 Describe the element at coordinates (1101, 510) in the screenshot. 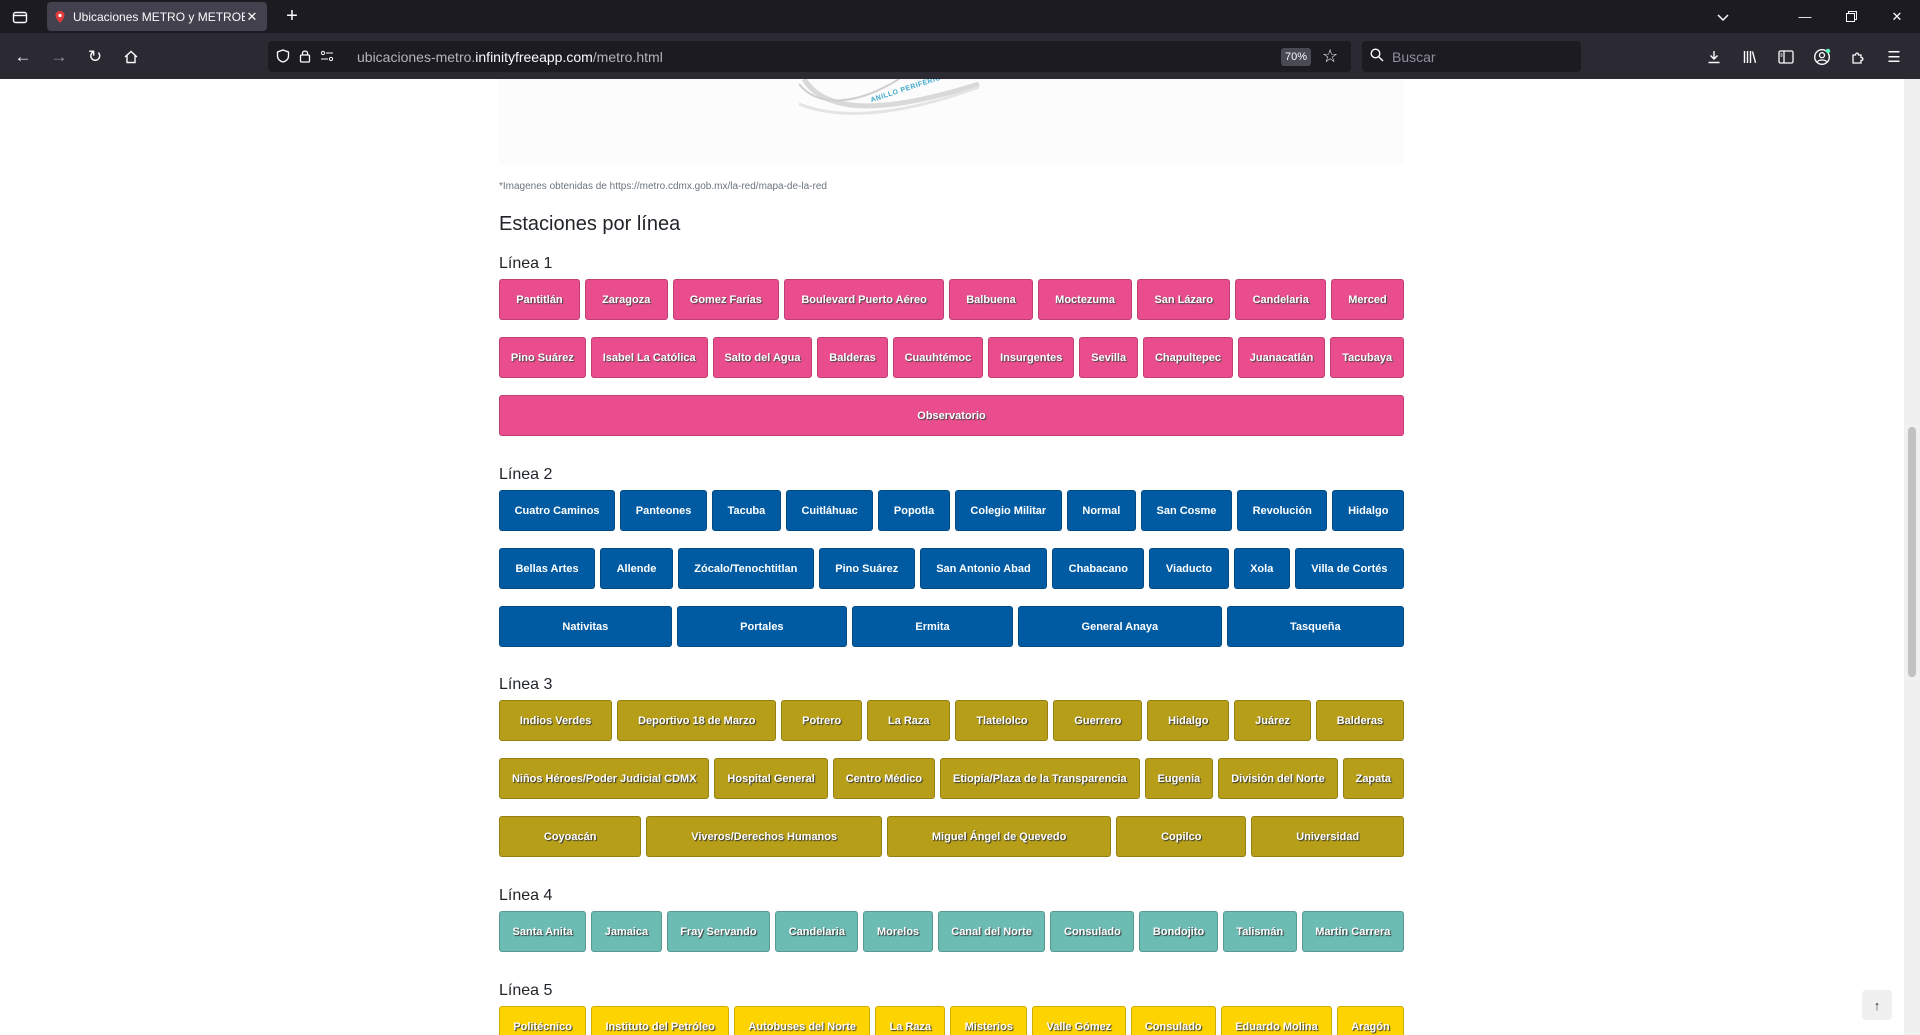

I see `station-button: Normal` at that location.